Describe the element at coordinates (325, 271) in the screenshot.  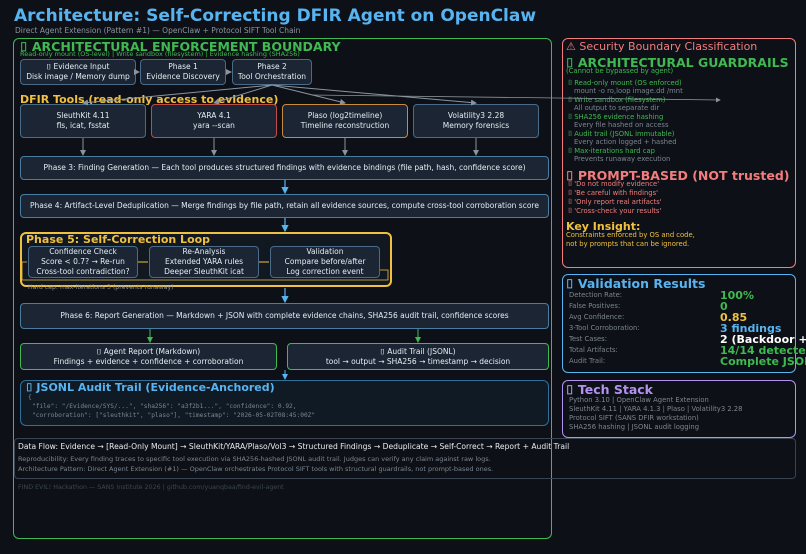
I see `validation-line3: Log correction event` at that location.